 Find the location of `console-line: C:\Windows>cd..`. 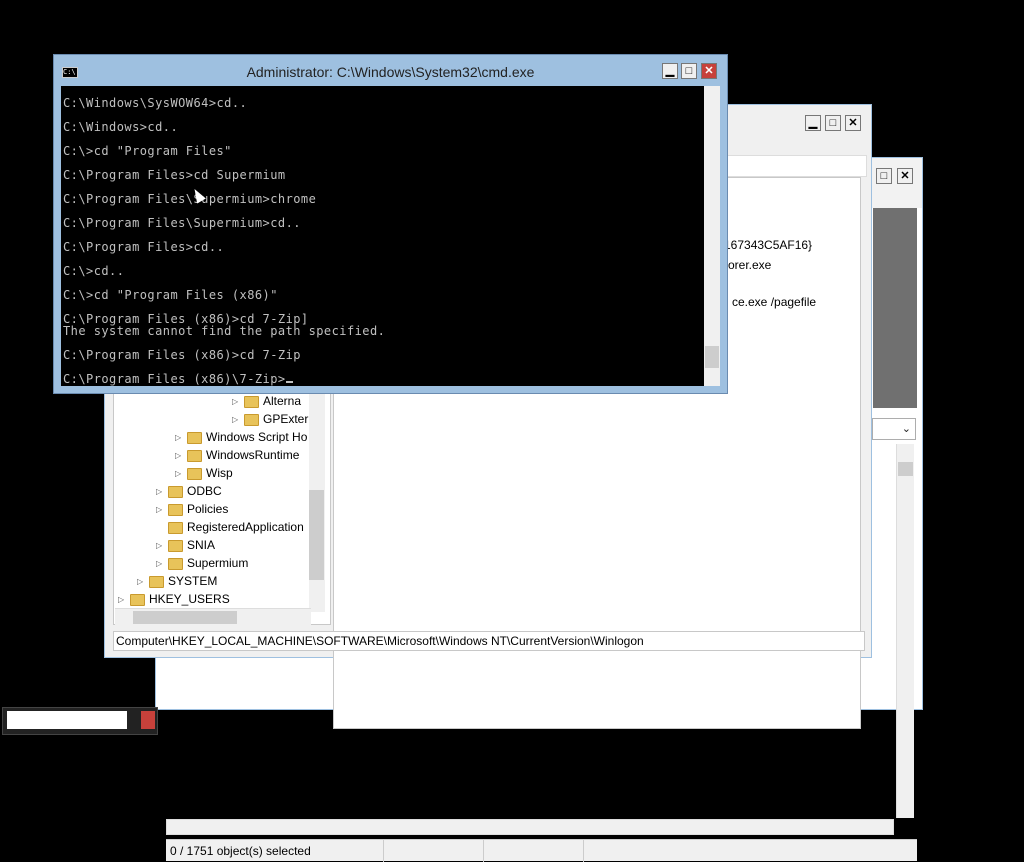

console-line: C:\Windows>cd.. is located at coordinates (121, 127).